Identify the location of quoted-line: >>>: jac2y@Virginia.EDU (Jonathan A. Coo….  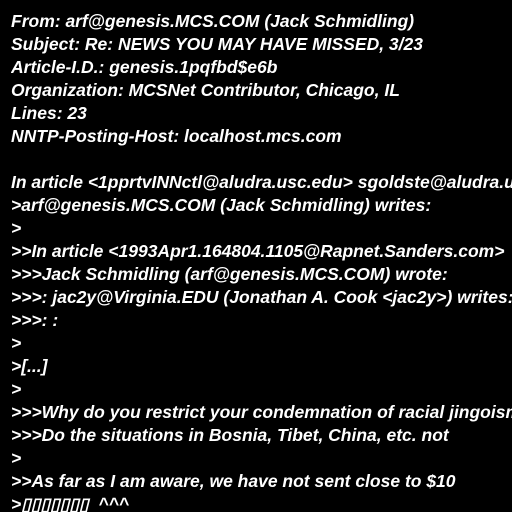
(261, 297).